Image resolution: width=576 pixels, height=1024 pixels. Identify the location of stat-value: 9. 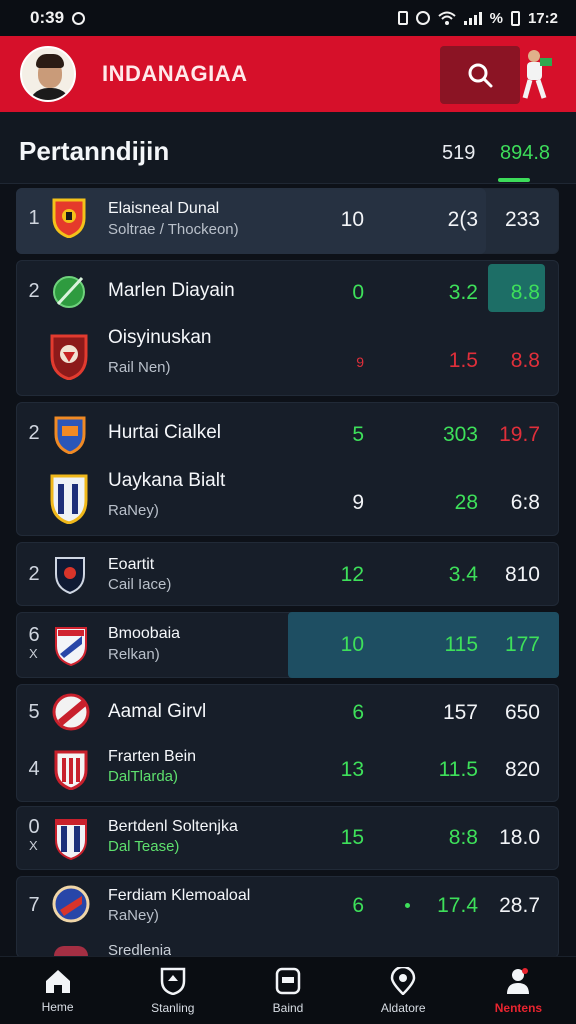
(358, 502).